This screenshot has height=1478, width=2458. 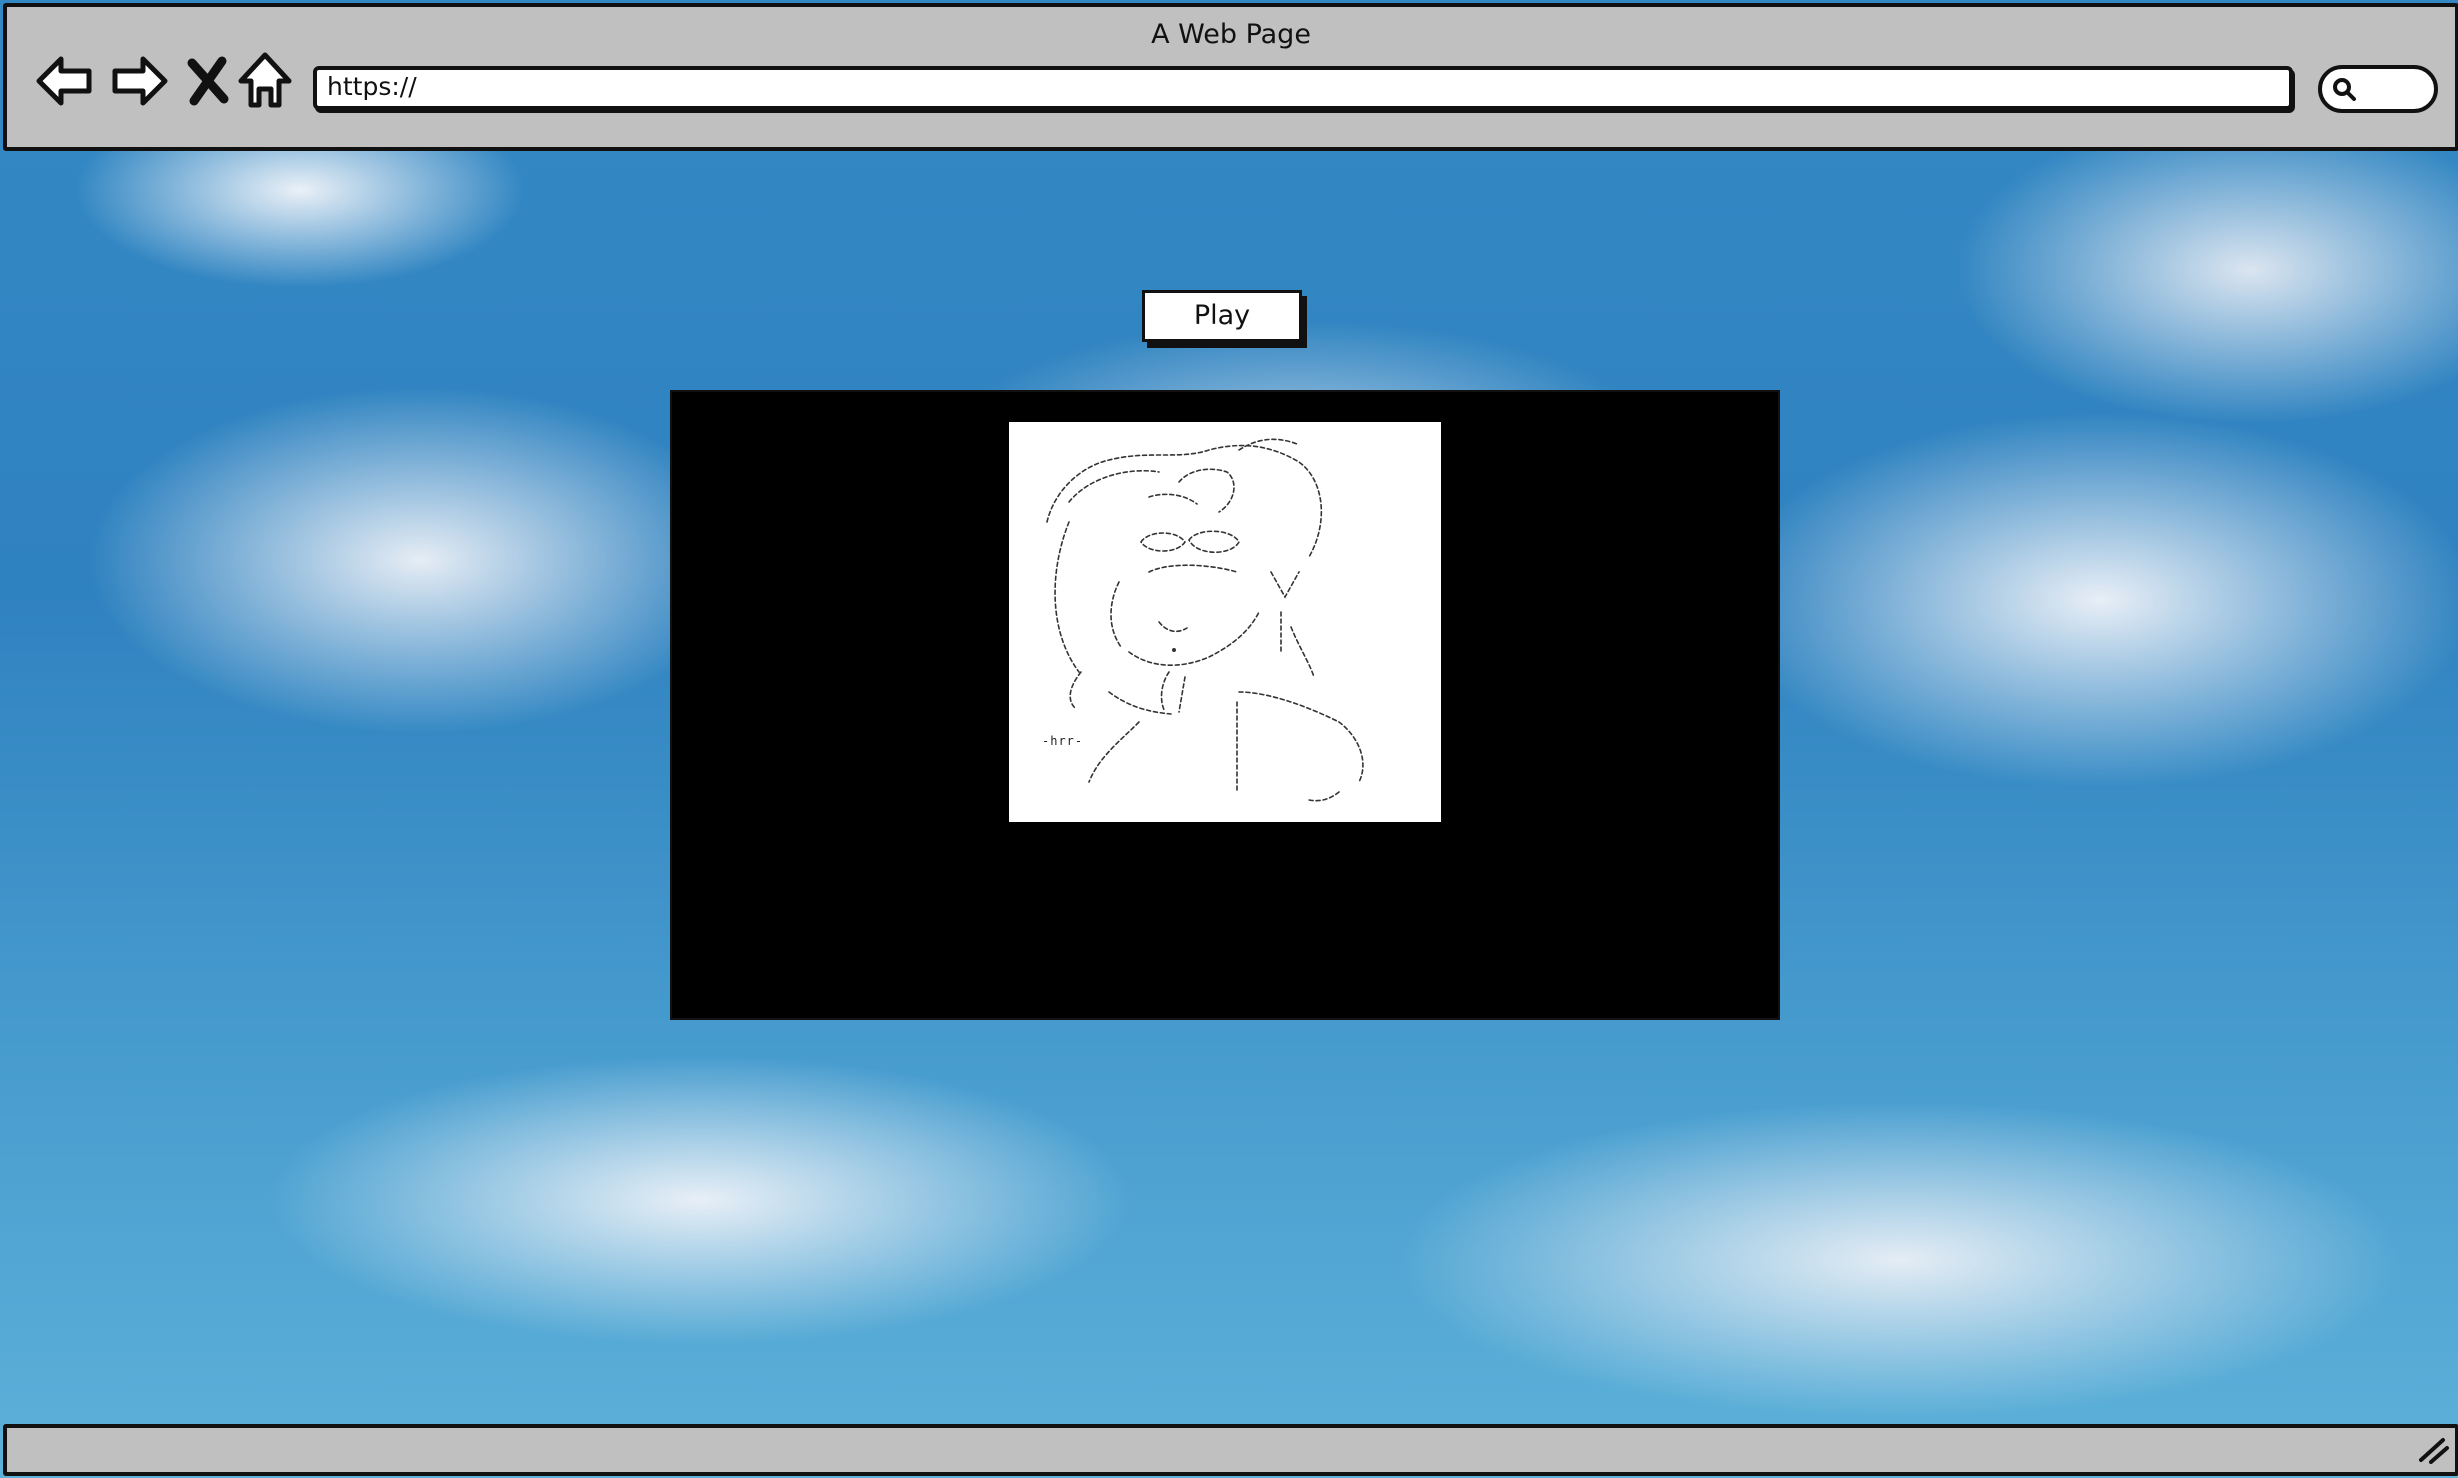 What do you see at coordinates (2378, 89) in the screenshot?
I see `search-input` at bounding box center [2378, 89].